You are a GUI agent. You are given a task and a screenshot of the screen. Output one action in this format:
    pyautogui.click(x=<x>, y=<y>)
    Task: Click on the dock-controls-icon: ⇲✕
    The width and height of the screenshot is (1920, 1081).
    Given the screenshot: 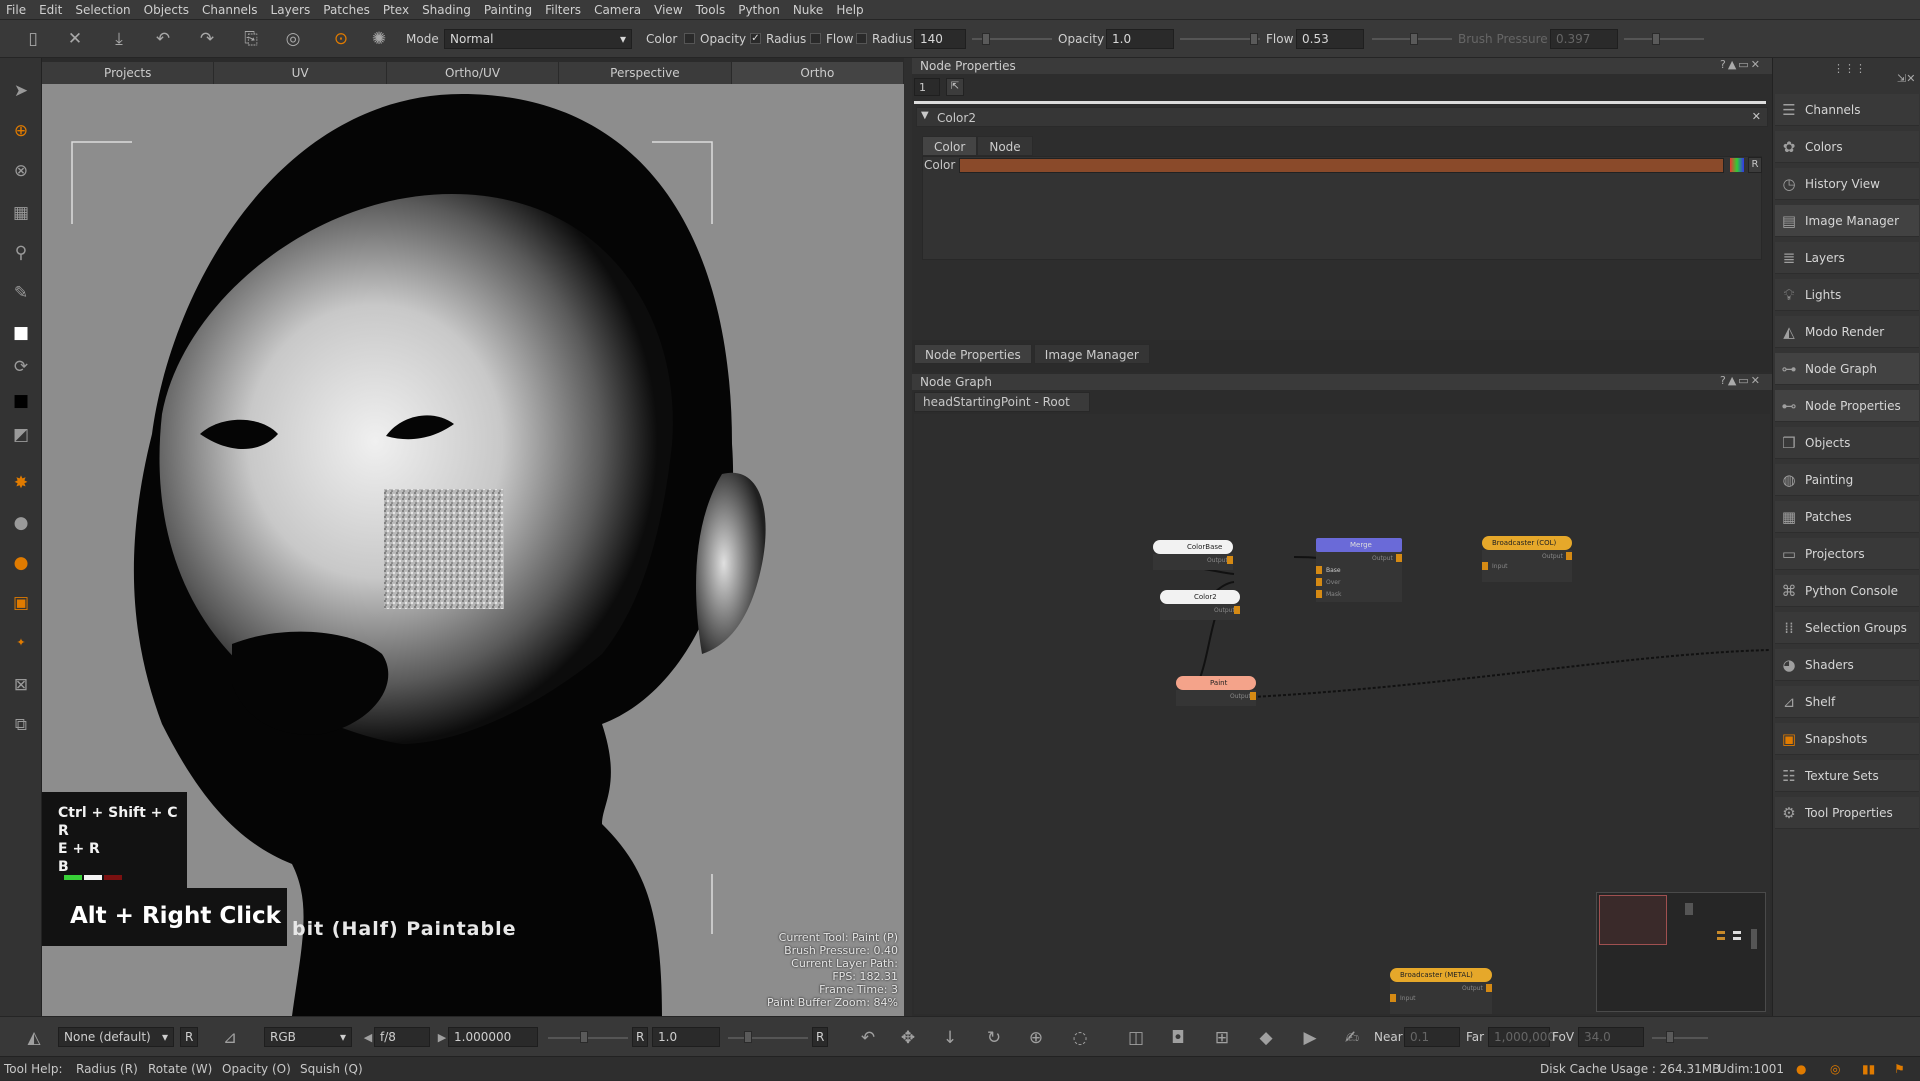 What is the action you would take?
    pyautogui.click(x=1906, y=78)
    